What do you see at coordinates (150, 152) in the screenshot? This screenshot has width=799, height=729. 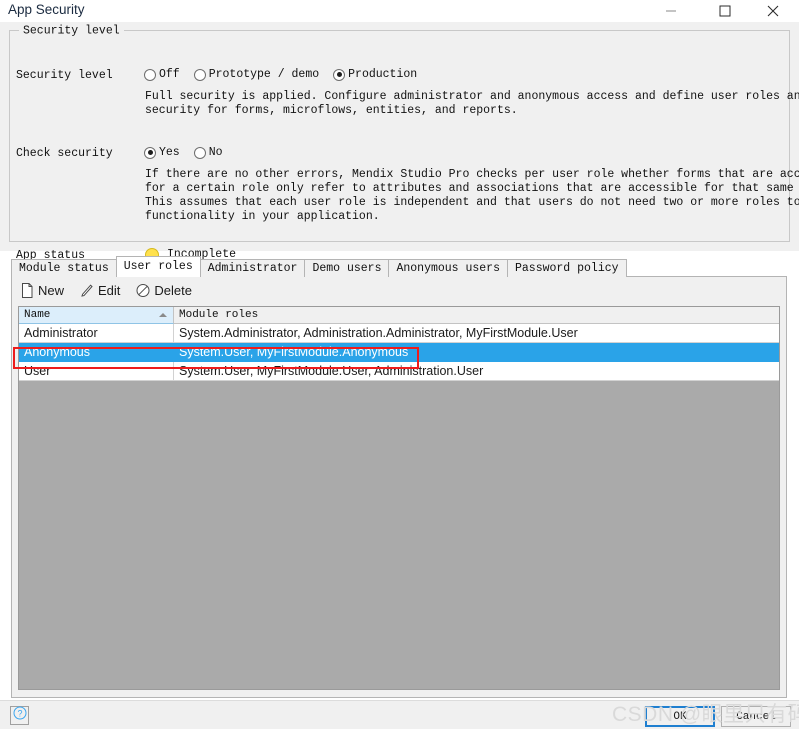 I see `radio-indicator-yes` at bounding box center [150, 152].